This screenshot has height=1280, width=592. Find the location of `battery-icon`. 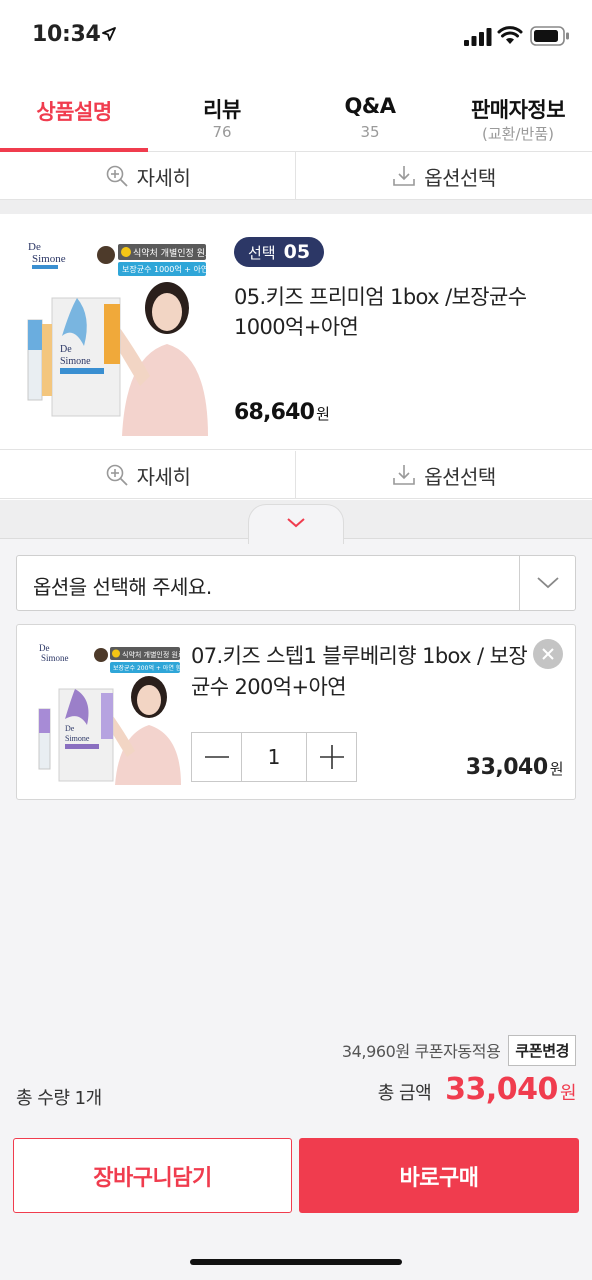

battery-icon is located at coordinates (549, 36).